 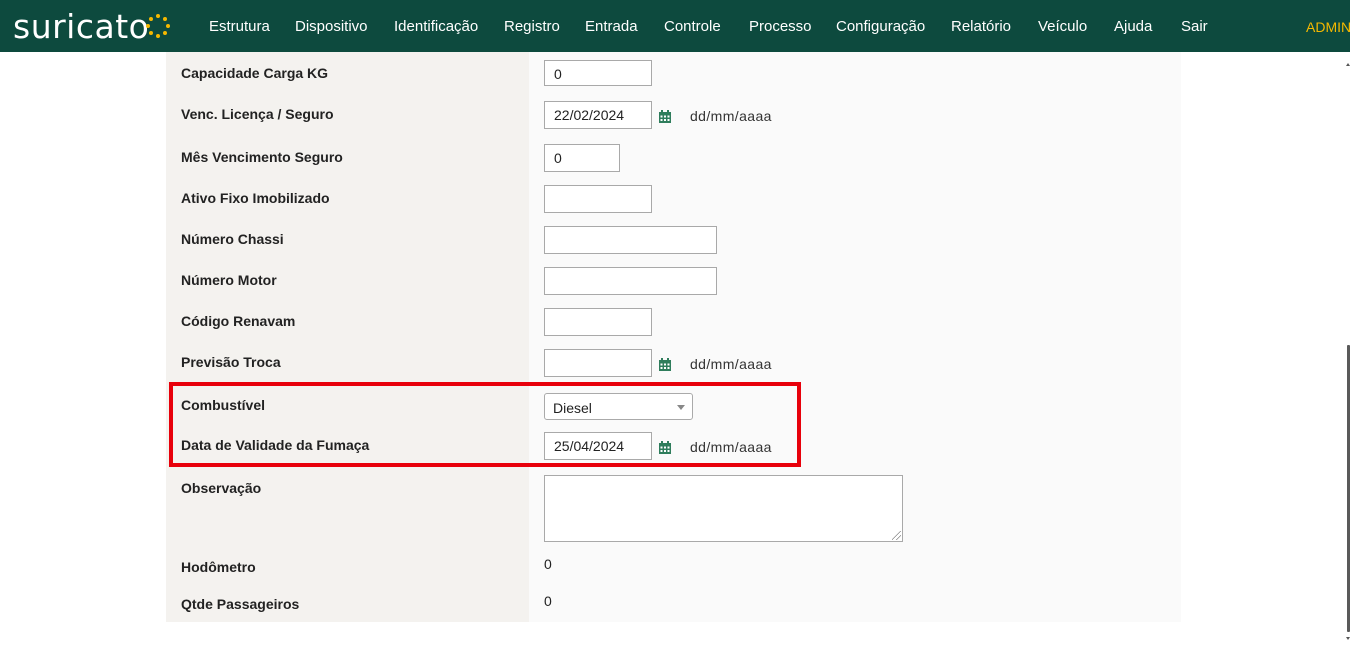 What do you see at coordinates (81, 26) in the screenshot?
I see `logo-text: suricato` at bounding box center [81, 26].